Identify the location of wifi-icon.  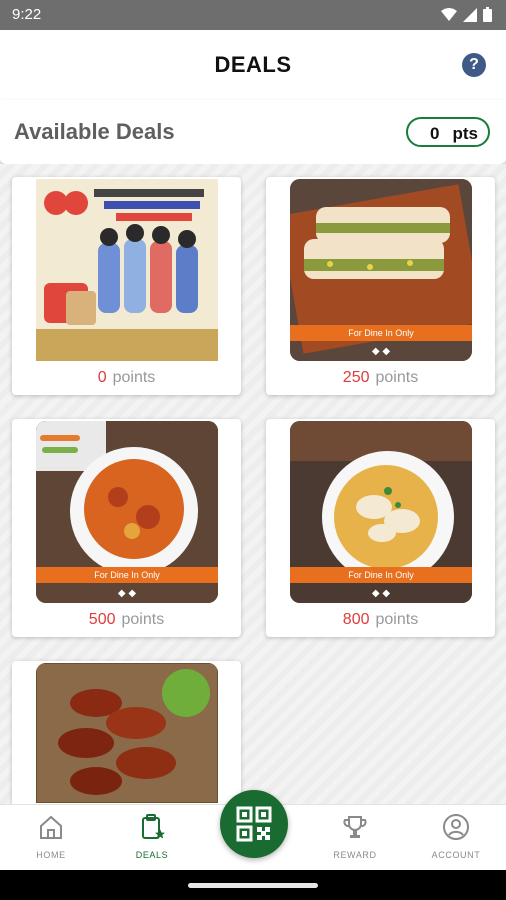
(449, 14).